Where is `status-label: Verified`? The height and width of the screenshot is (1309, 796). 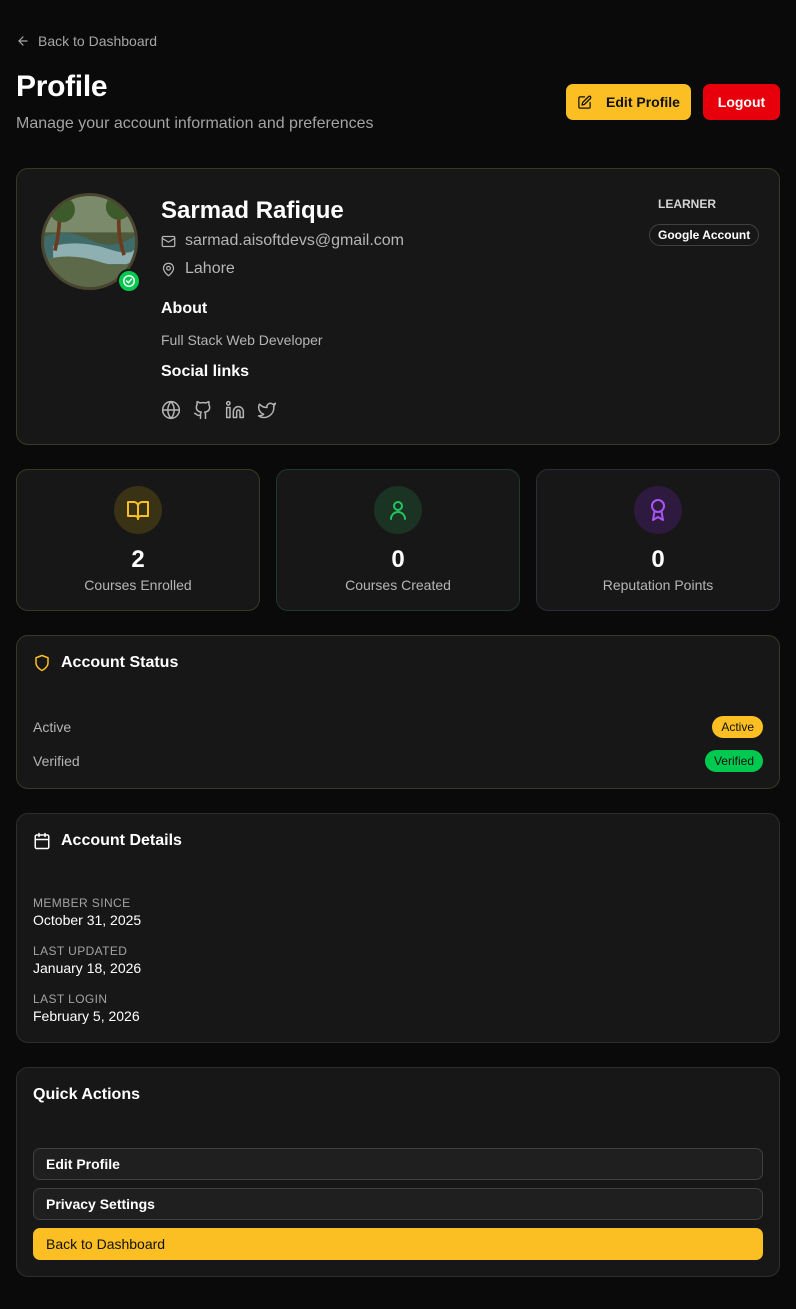 status-label: Verified is located at coordinates (56, 761).